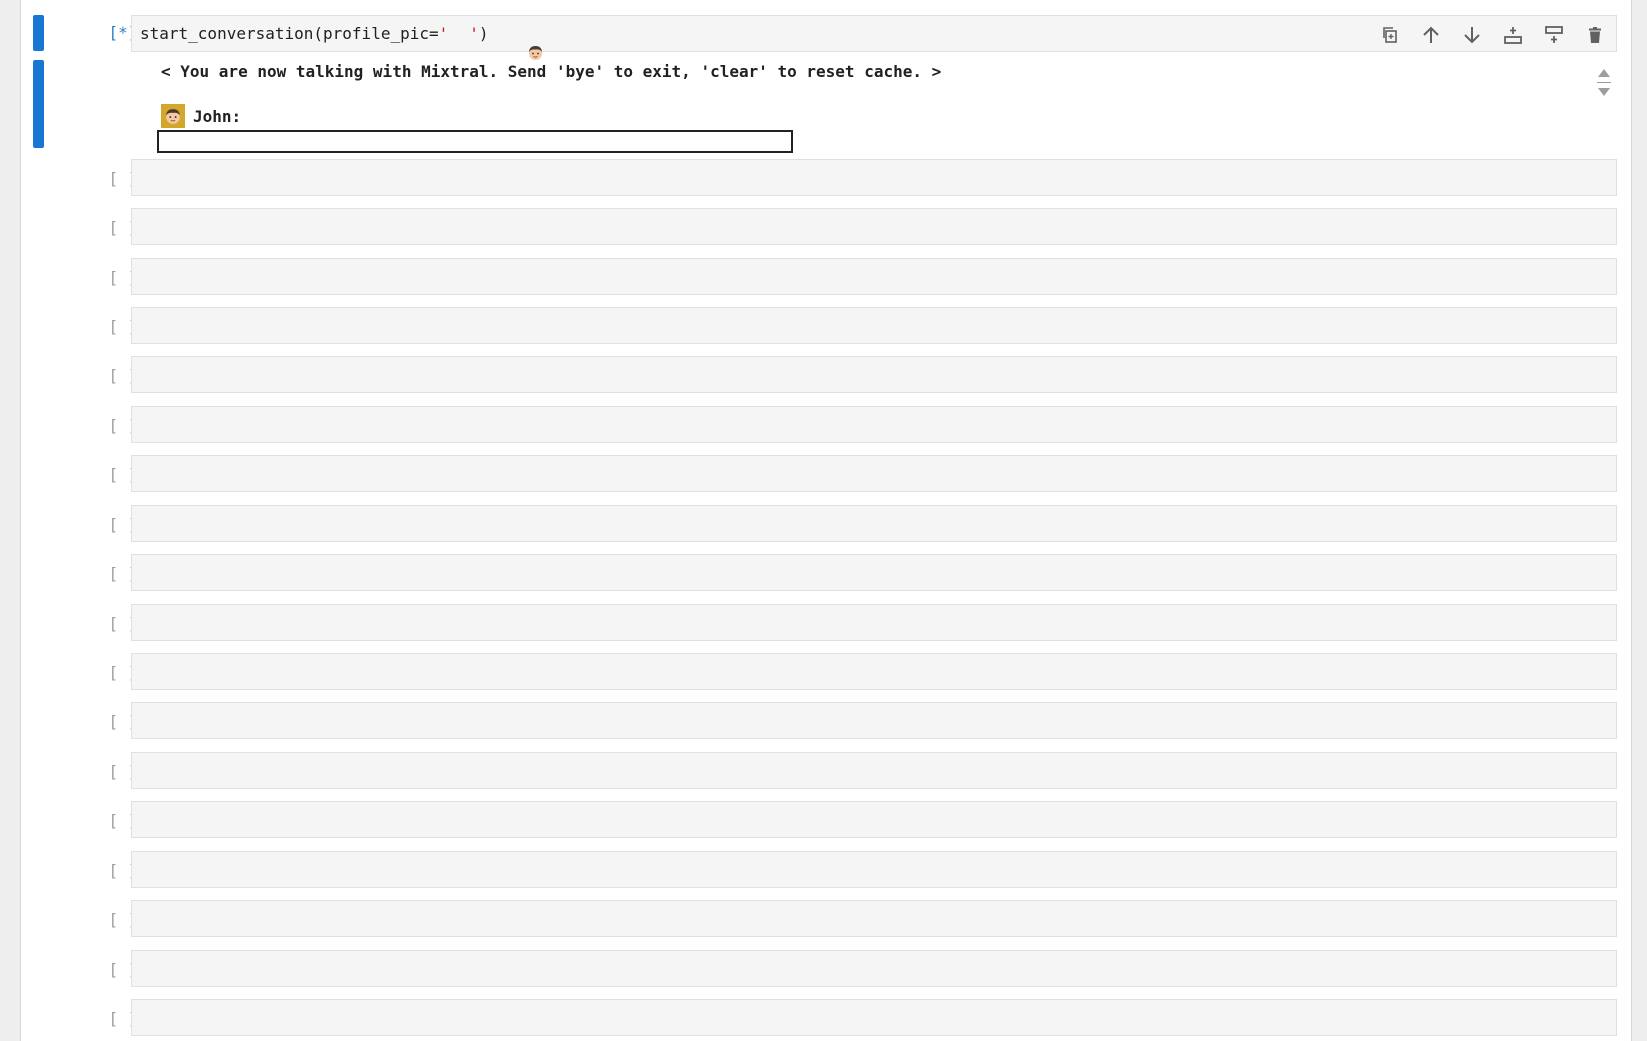  Describe the element at coordinates (1472, 35) in the screenshot. I see `move-down-icon` at that location.